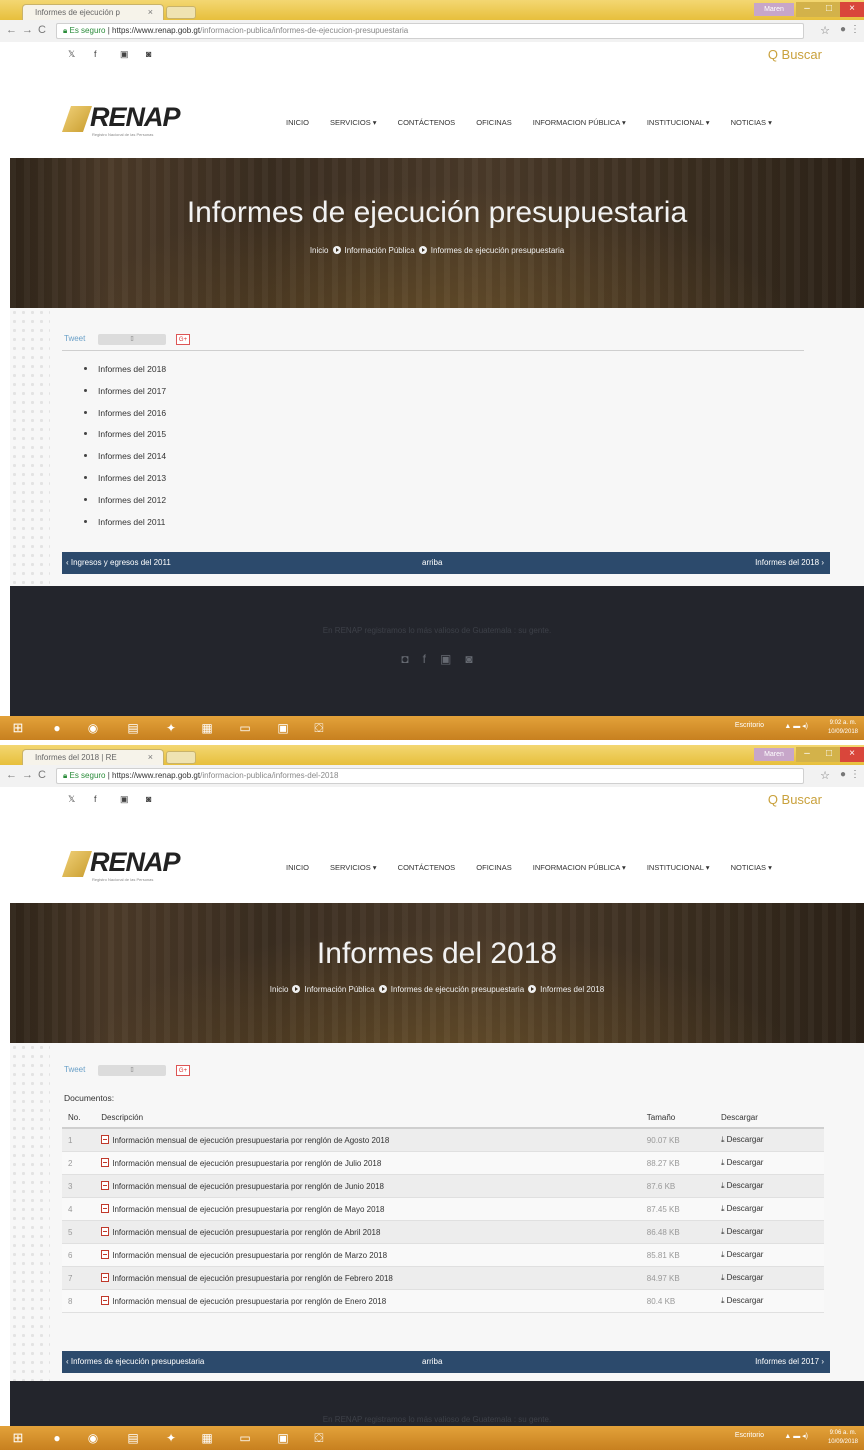  I want to click on breadcrumb-informacion-publica: Información Pública, so click(380, 250).